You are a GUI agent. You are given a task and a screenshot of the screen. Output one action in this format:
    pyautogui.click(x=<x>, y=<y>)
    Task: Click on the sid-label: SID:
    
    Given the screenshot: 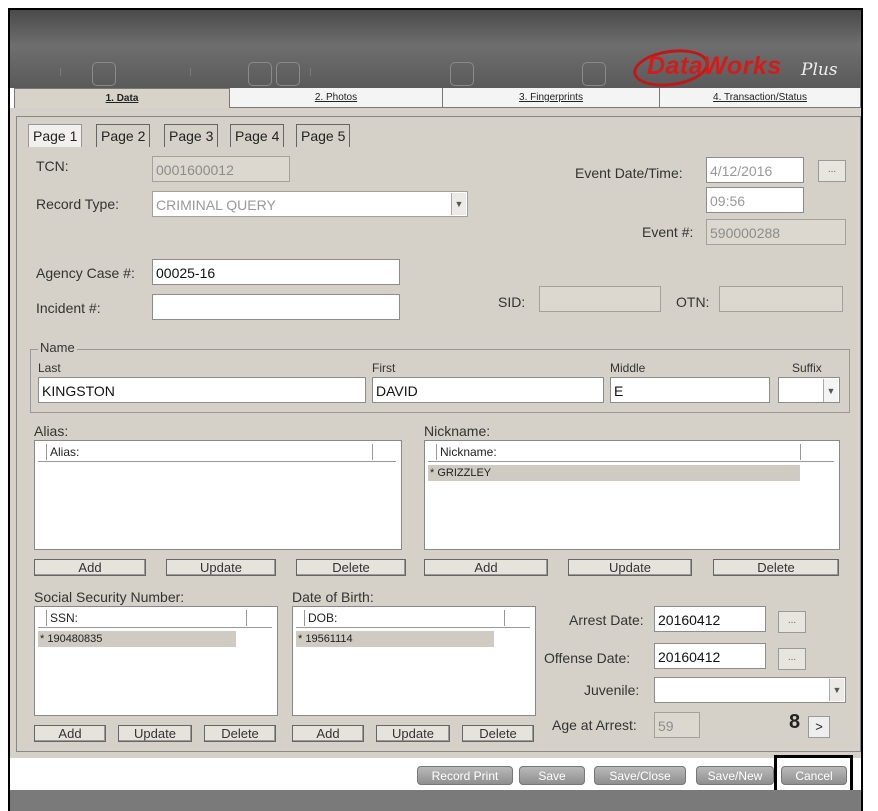 What is the action you would take?
    pyautogui.click(x=512, y=302)
    